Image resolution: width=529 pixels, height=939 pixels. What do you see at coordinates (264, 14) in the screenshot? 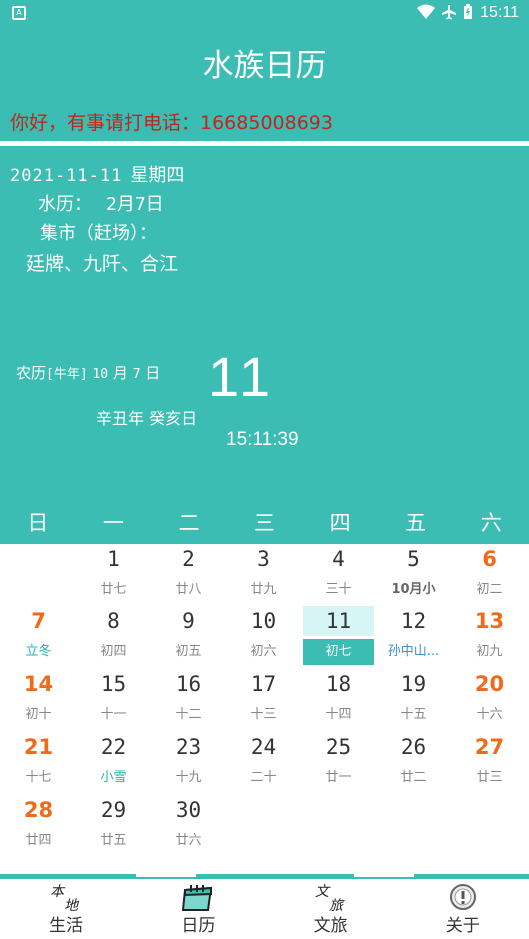
I see `status-bar: A 15:11` at bounding box center [264, 14].